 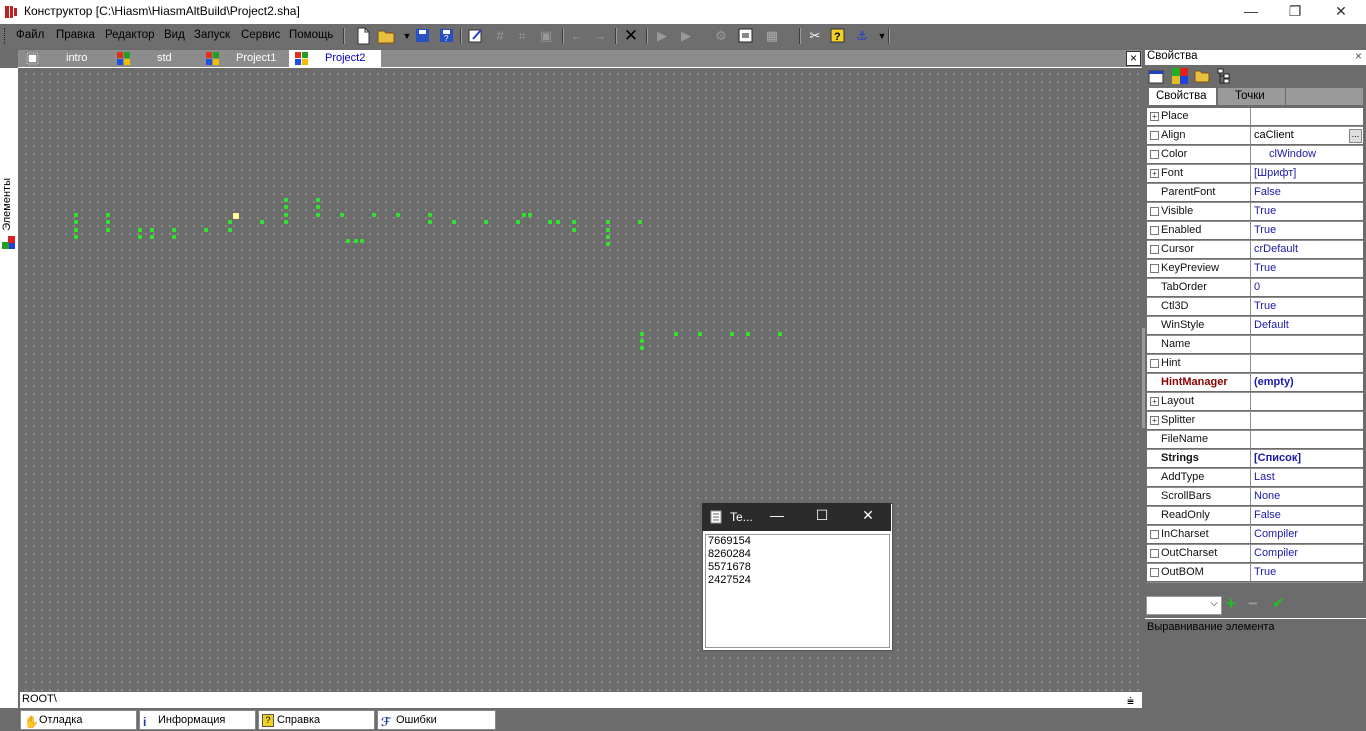 What do you see at coordinates (476, 36) in the screenshot?
I see `edit-form-icon` at bounding box center [476, 36].